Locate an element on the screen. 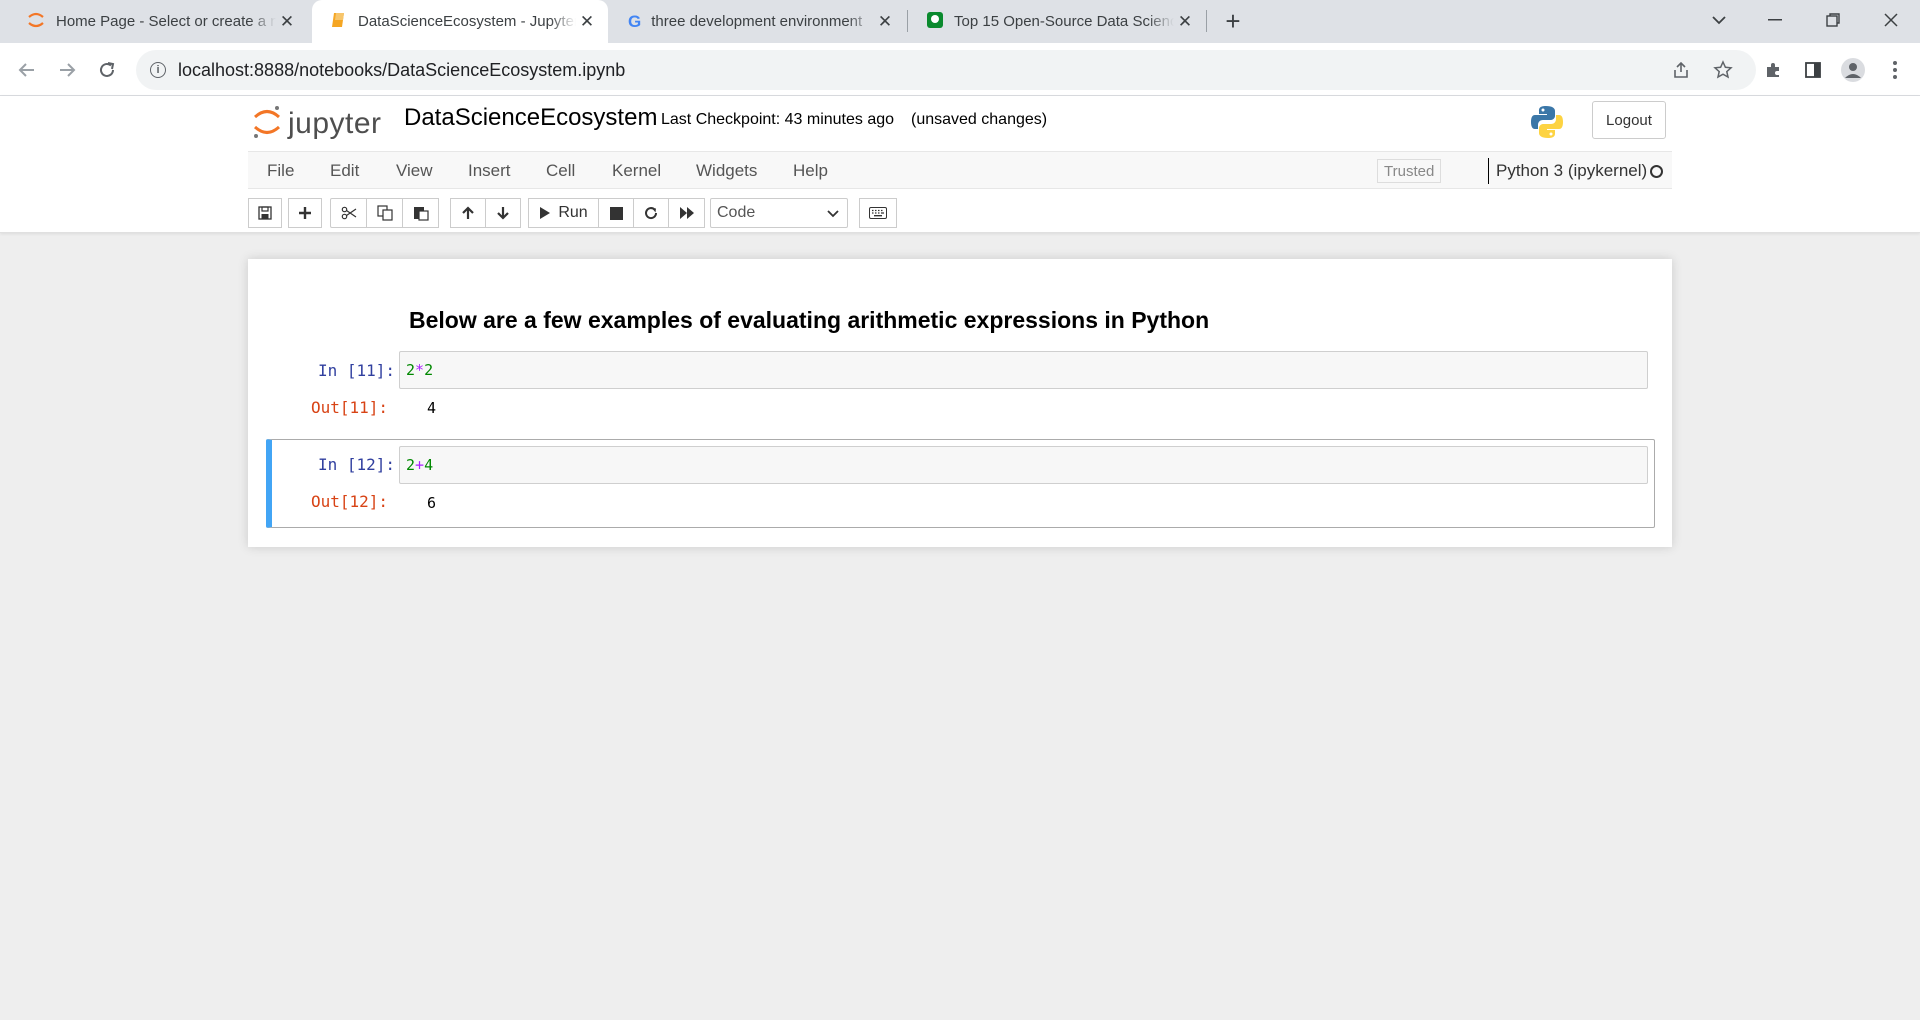  paste-icon is located at coordinates (421, 213).